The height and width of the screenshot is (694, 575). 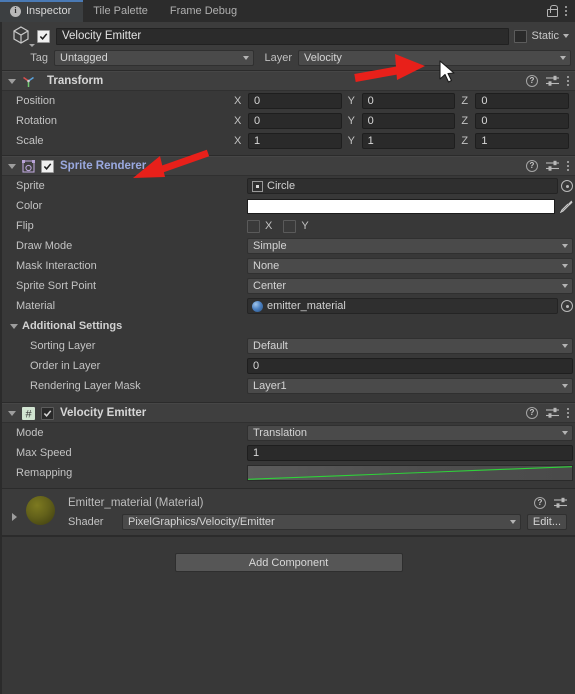 What do you see at coordinates (560, 11) in the screenshot?
I see `tab-bar-actions` at bounding box center [560, 11].